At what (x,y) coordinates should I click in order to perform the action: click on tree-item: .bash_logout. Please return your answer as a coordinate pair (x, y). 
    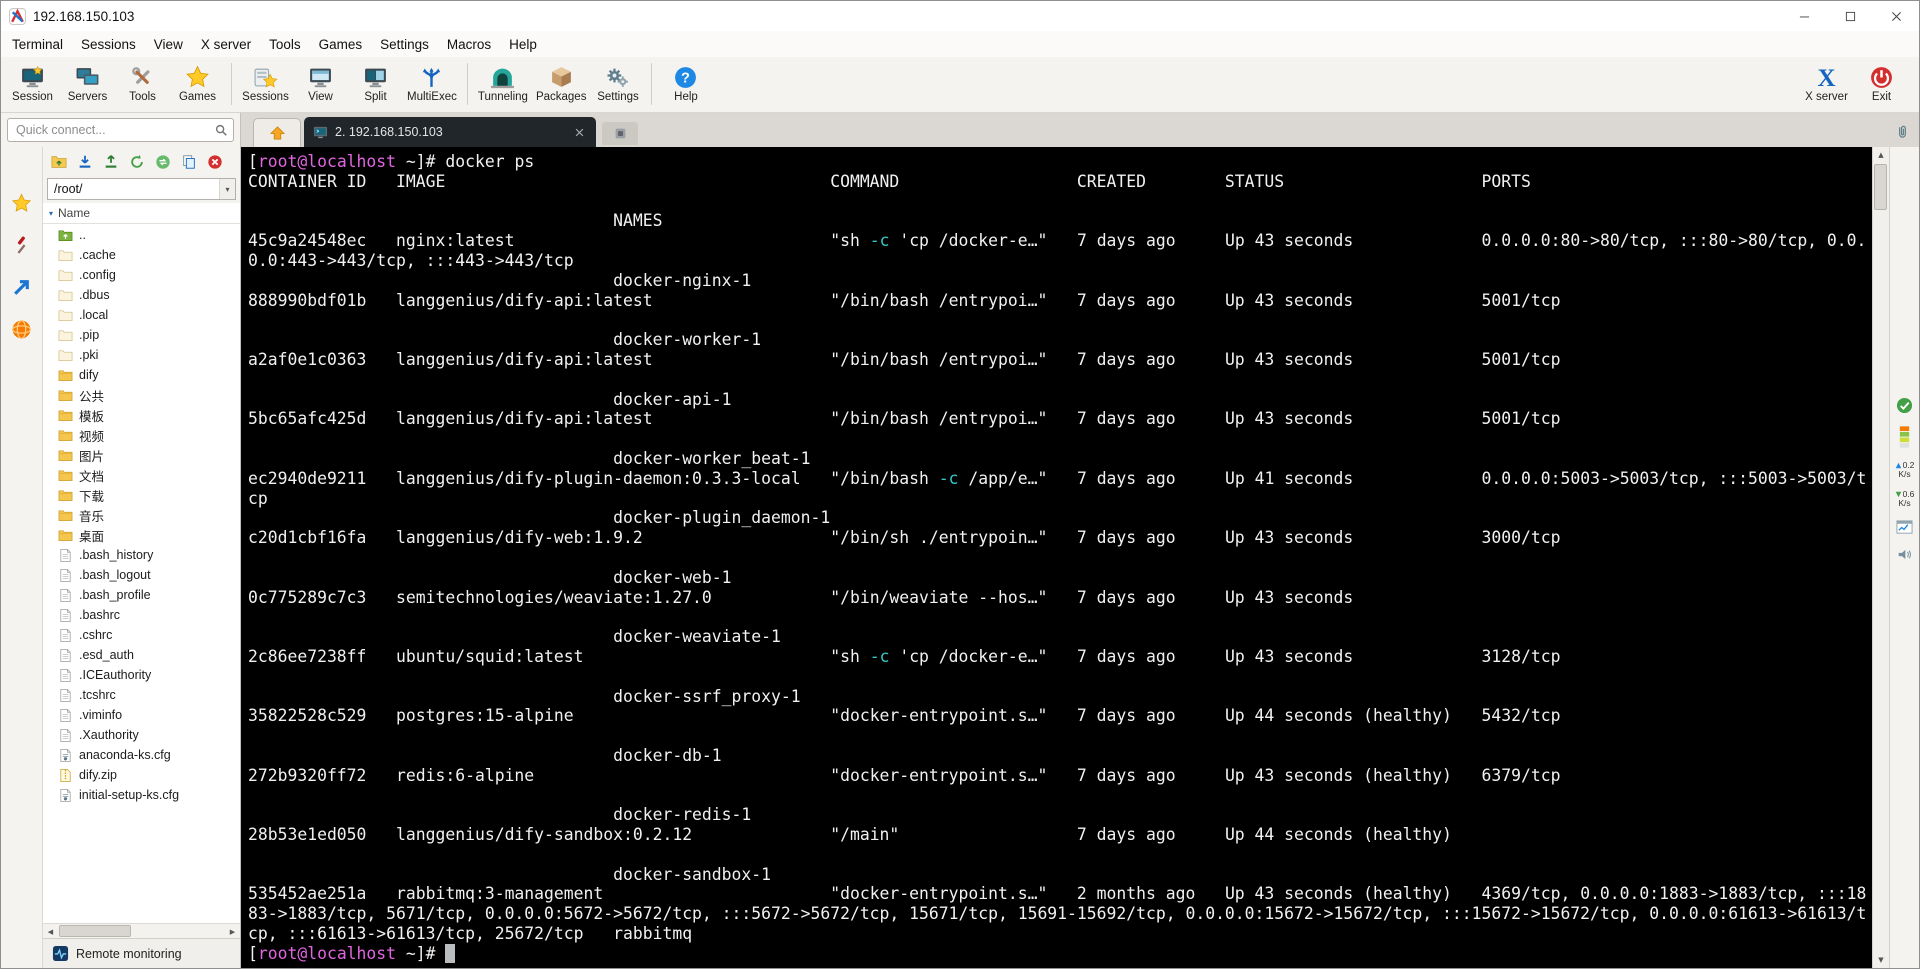
    Looking at the image, I should click on (141, 575).